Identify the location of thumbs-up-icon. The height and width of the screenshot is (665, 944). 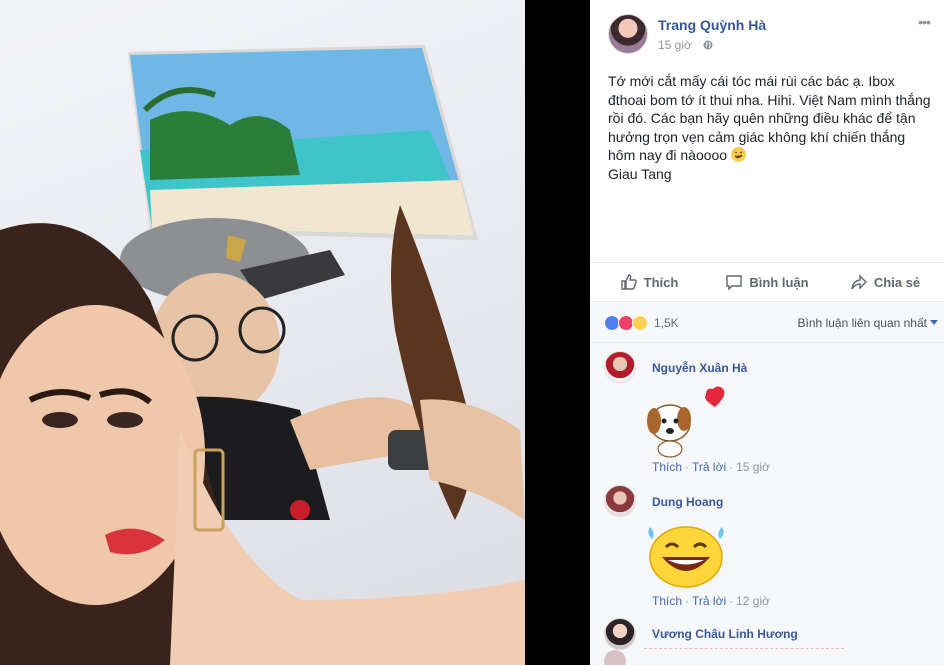
(628, 282).